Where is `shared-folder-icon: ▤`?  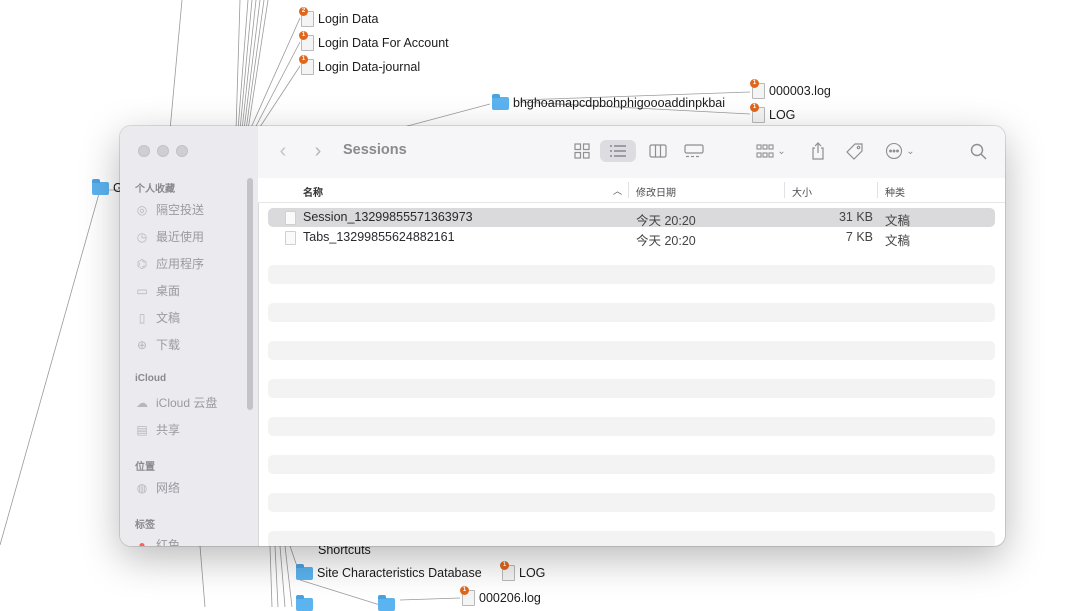 shared-folder-icon: ▤ is located at coordinates (142, 429).